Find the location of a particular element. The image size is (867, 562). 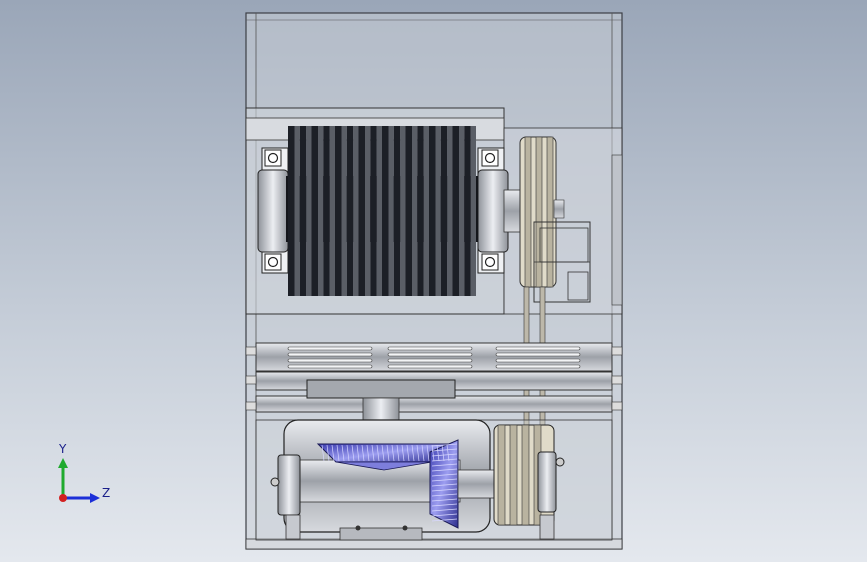

cutter-blade-stack is located at coordinates (382, 211).